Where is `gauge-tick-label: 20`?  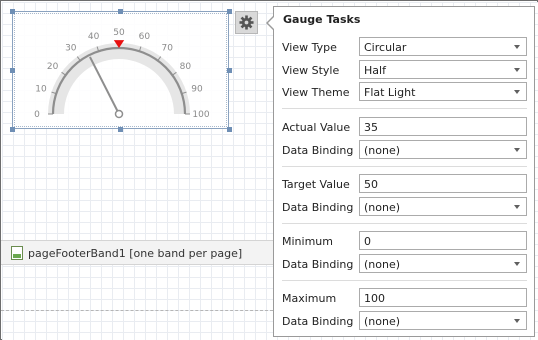
gauge-tick-label: 20 is located at coordinates (53, 67).